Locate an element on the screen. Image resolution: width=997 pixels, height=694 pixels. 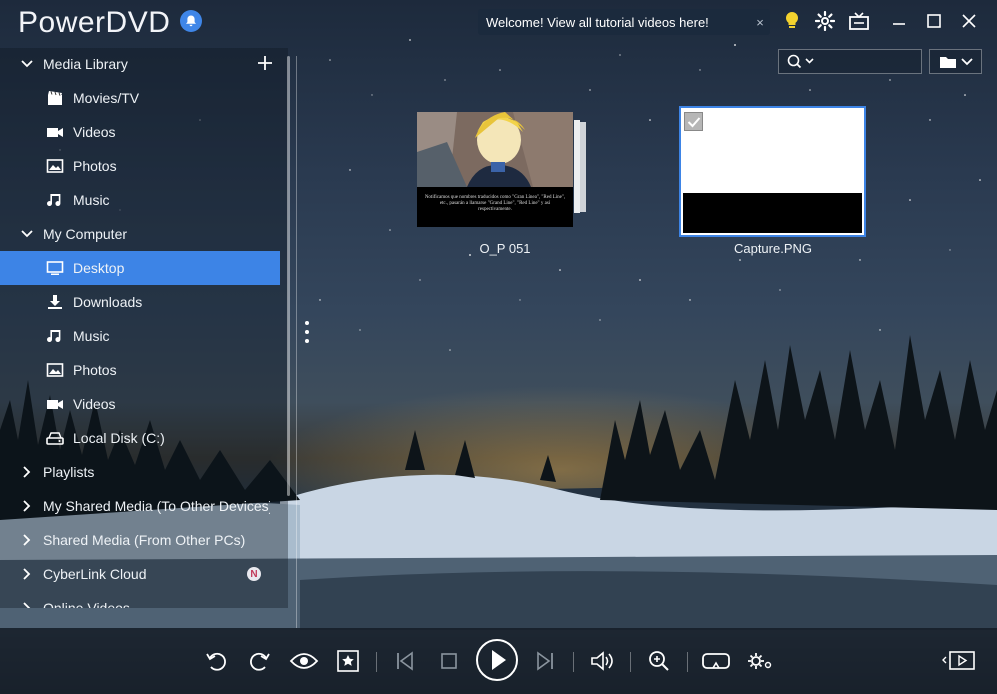
sidebar-online-videos: Online Videos is located at coordinates (140, 599).